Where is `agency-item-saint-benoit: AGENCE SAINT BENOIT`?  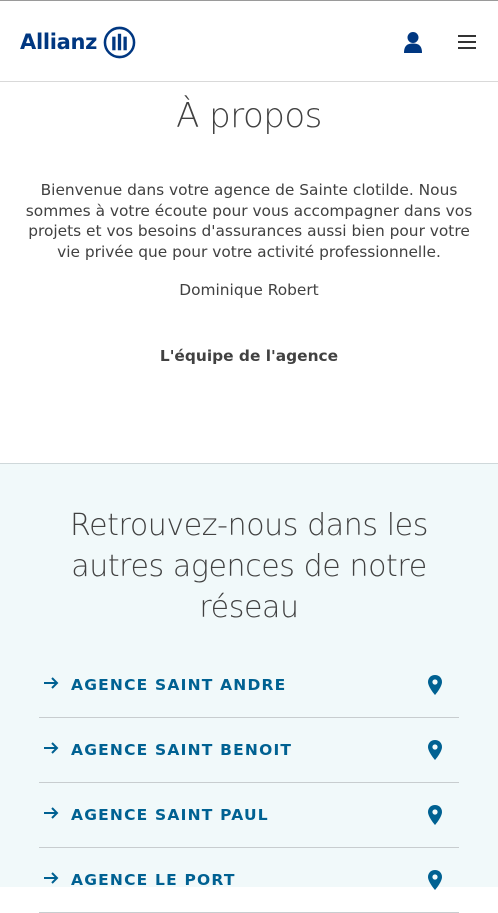
agency-item-saint-benoit: AGENCE SAINT BENOIT is located at coordinates (249, 750).